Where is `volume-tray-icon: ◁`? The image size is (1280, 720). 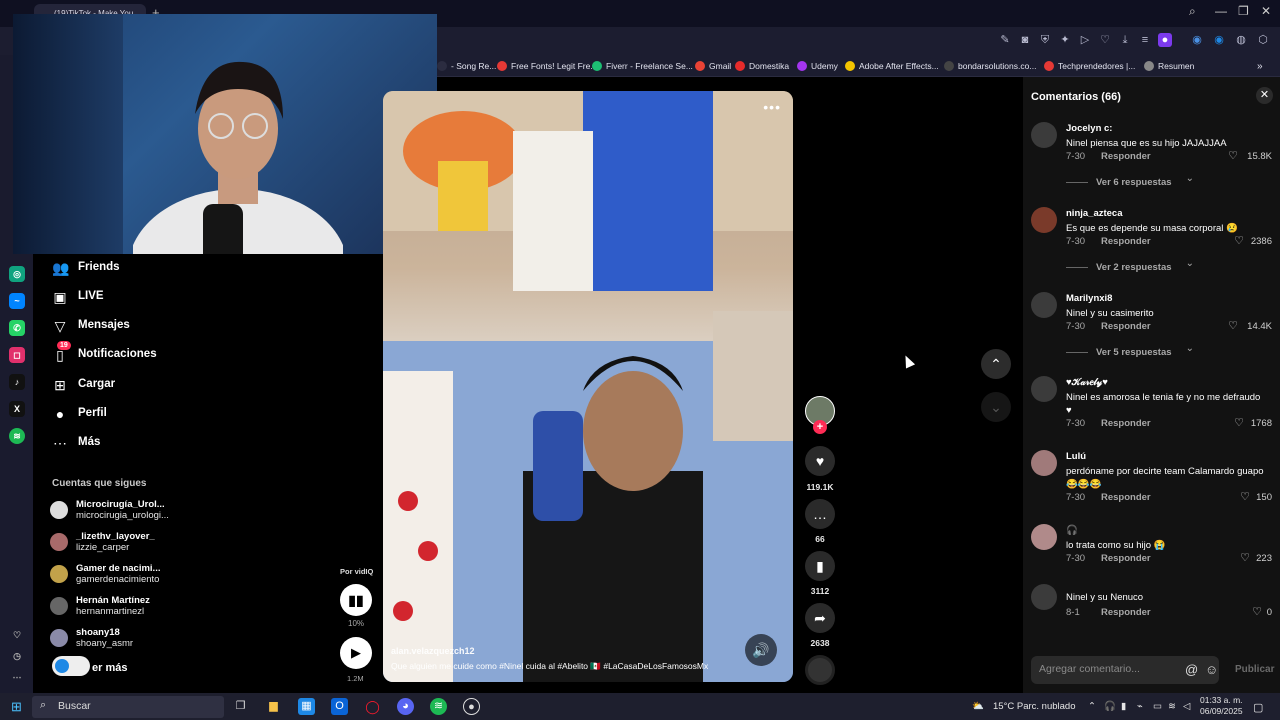
volume-tray-icon: ◁ is located at coordinates (1186, 706).